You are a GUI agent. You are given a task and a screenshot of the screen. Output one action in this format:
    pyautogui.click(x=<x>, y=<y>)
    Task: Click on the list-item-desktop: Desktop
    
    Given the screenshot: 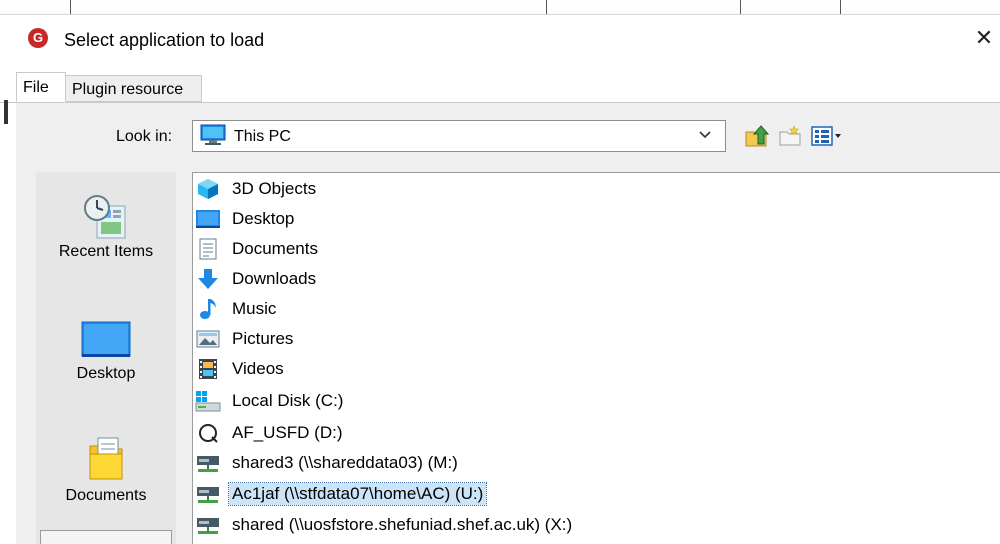 What is the action you would take?
    pyautogui.click(x=245, y=219)
    